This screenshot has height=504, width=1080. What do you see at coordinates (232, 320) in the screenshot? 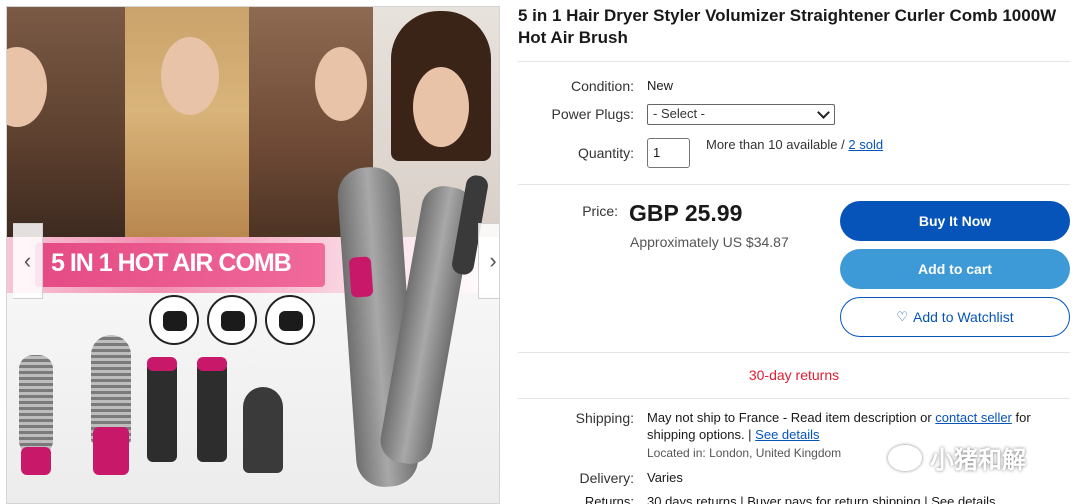
I see `eu-plug-icon` at bounding box center [232, 320].